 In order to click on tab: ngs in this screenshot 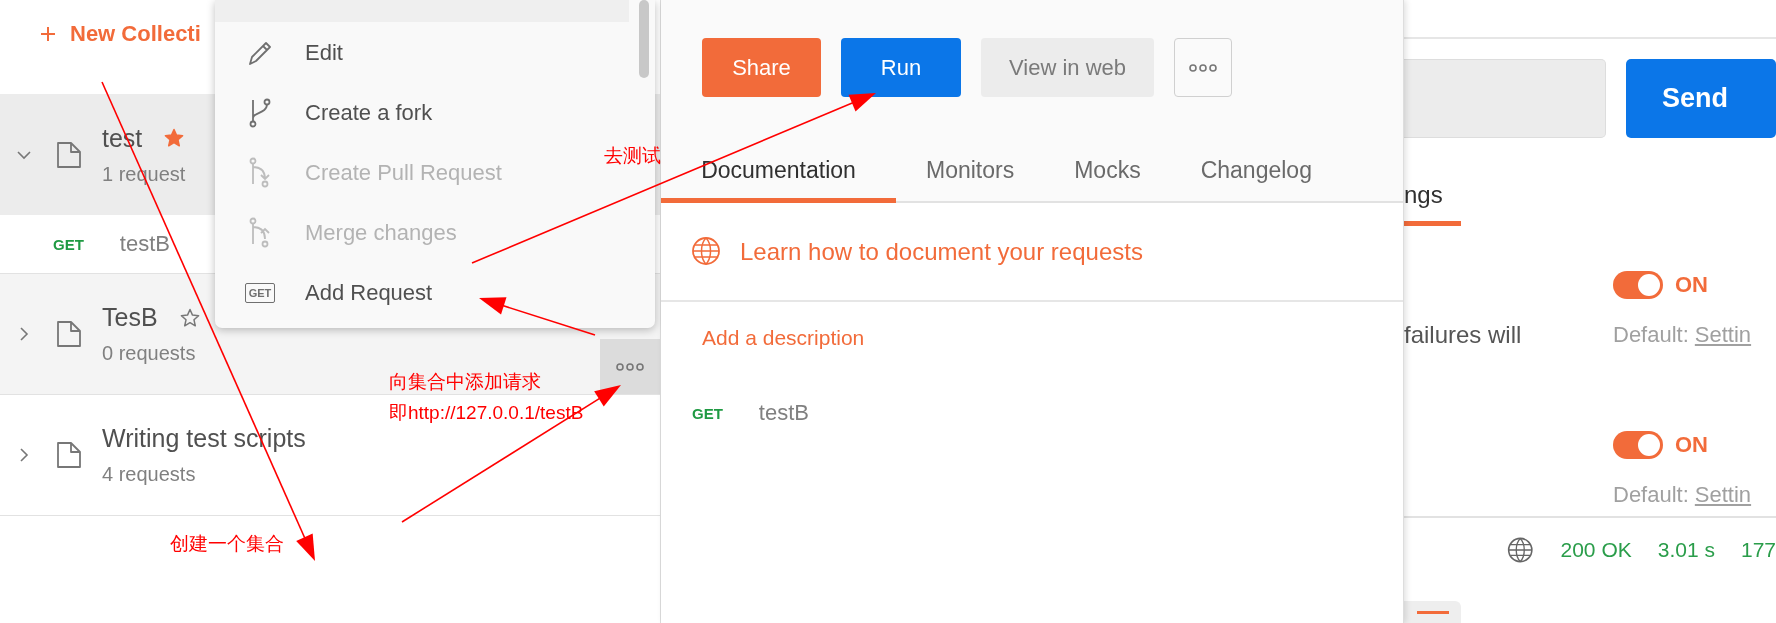, I will do `click(1432, 203)`.